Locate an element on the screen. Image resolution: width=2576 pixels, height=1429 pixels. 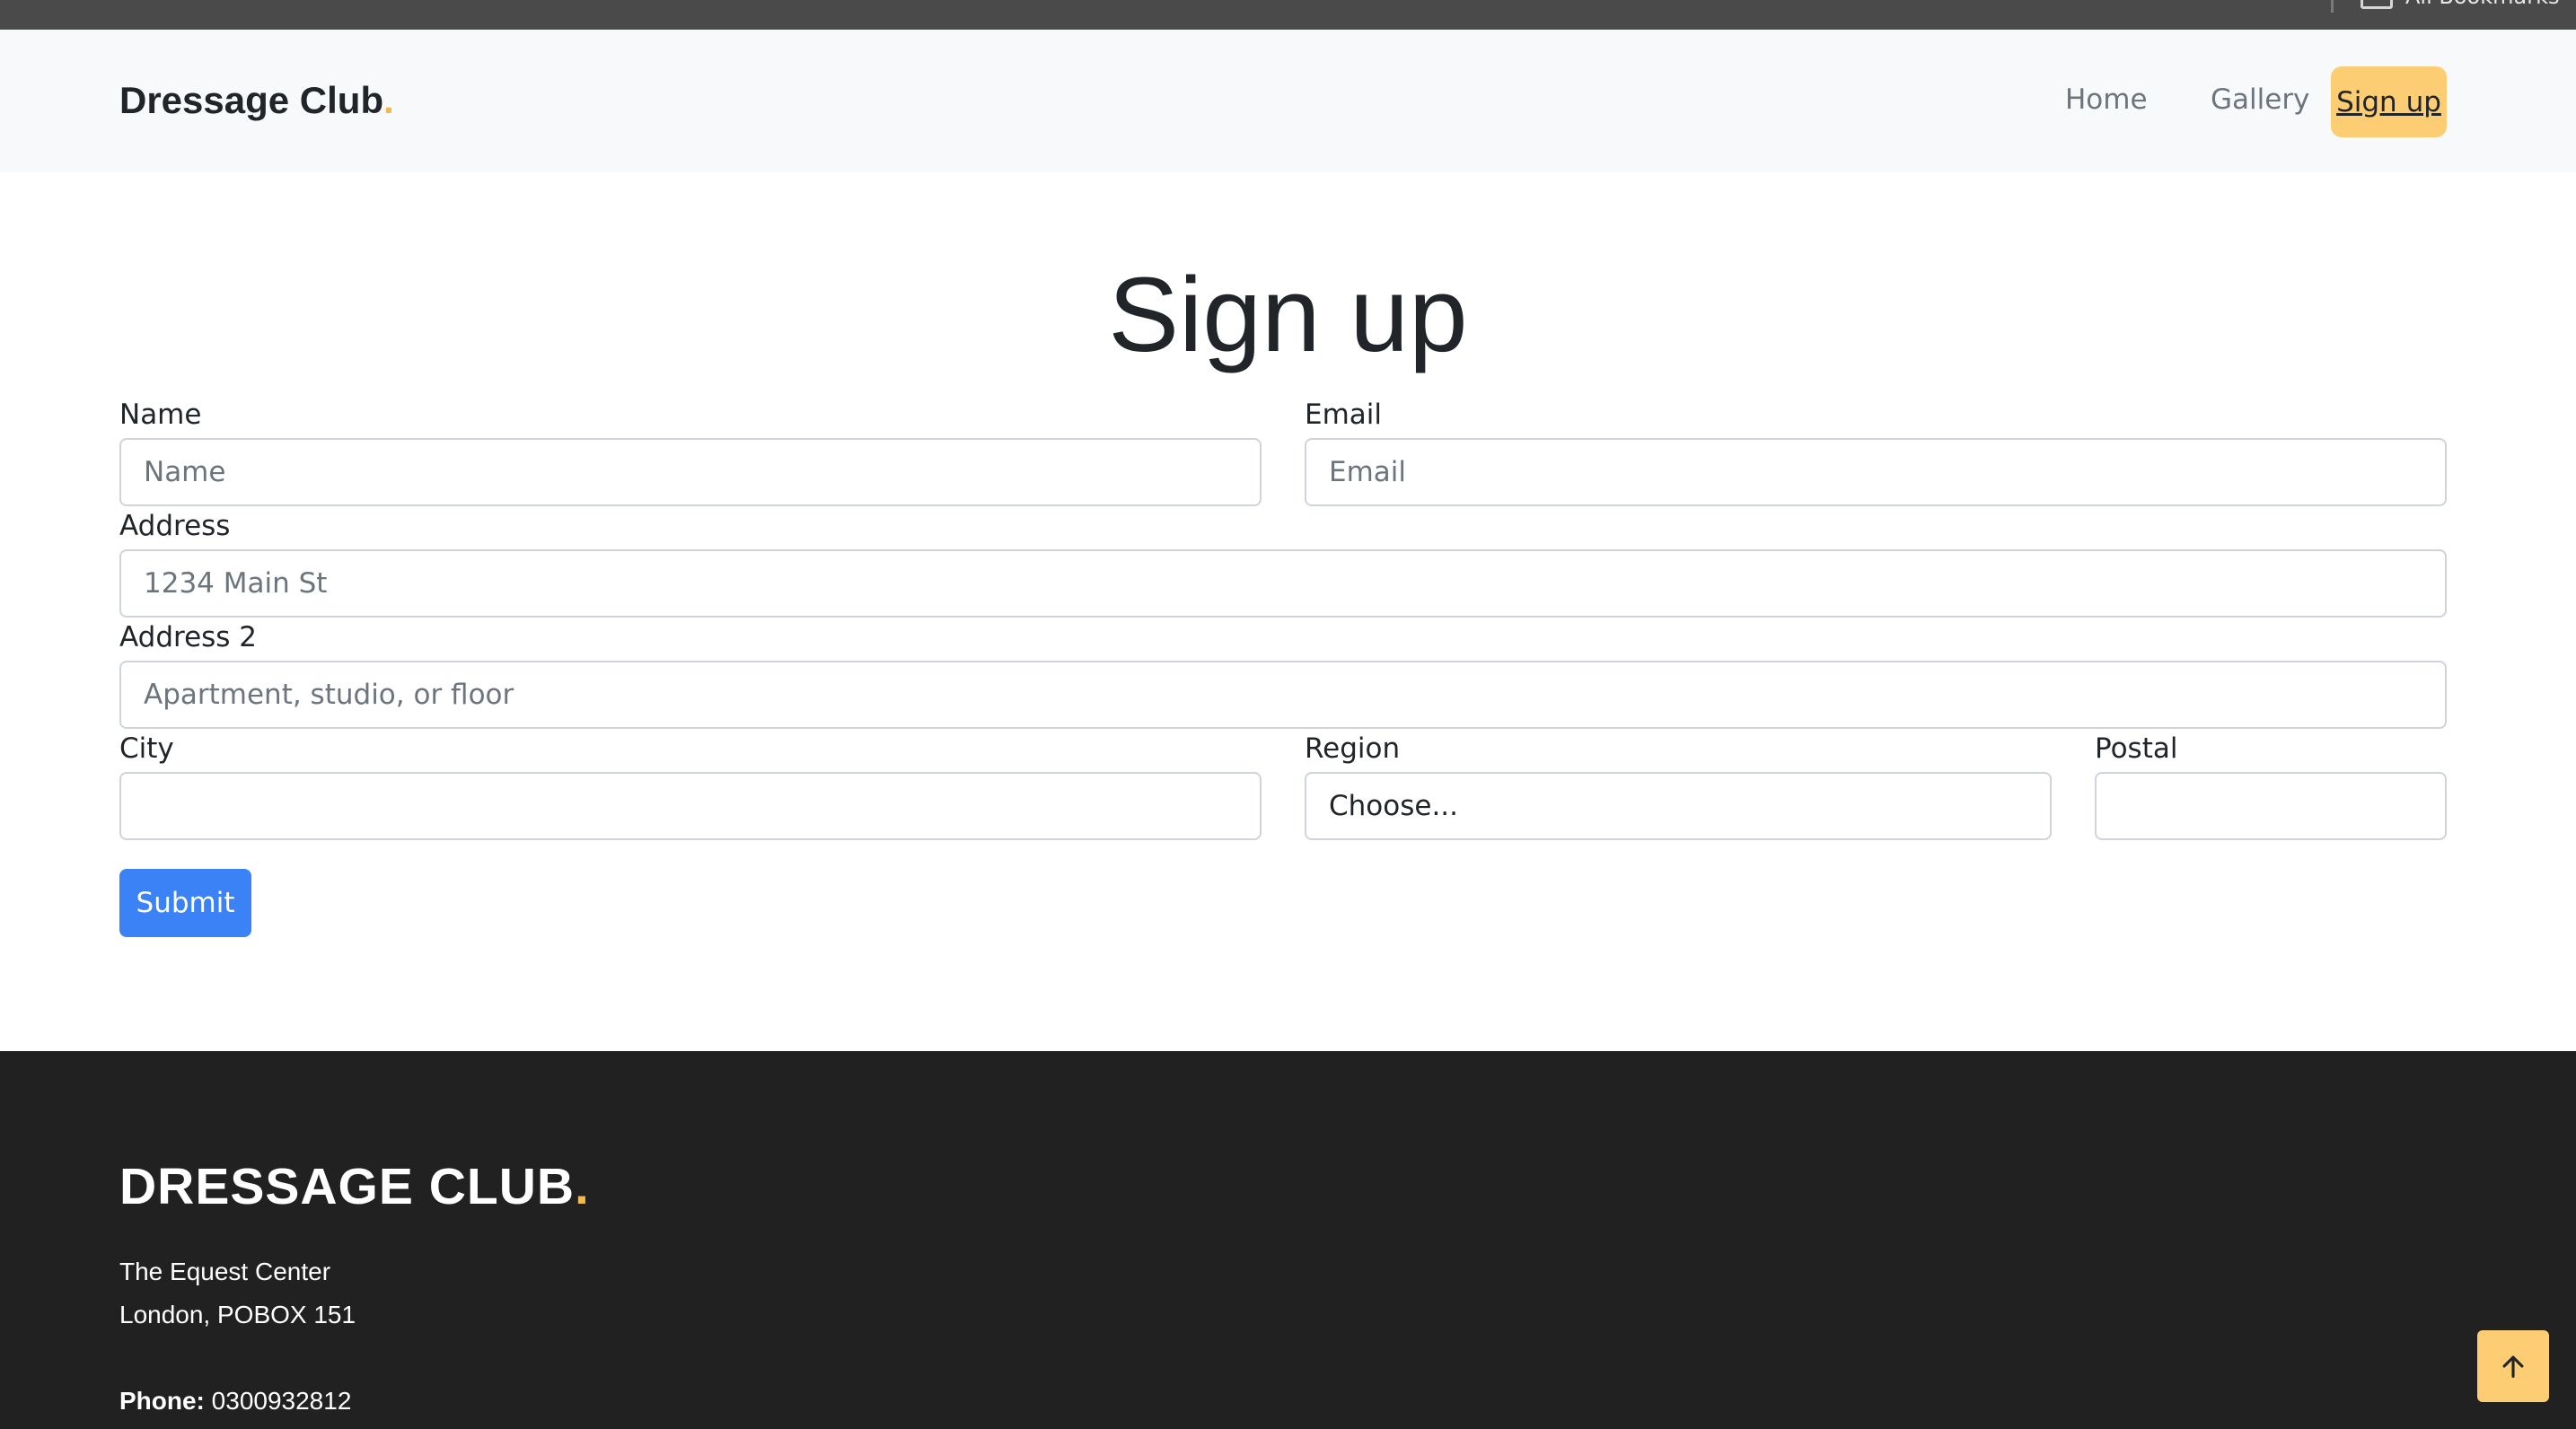
footer-brand: DRESSAGE CLUB. is located at coordinates (354, 1186).